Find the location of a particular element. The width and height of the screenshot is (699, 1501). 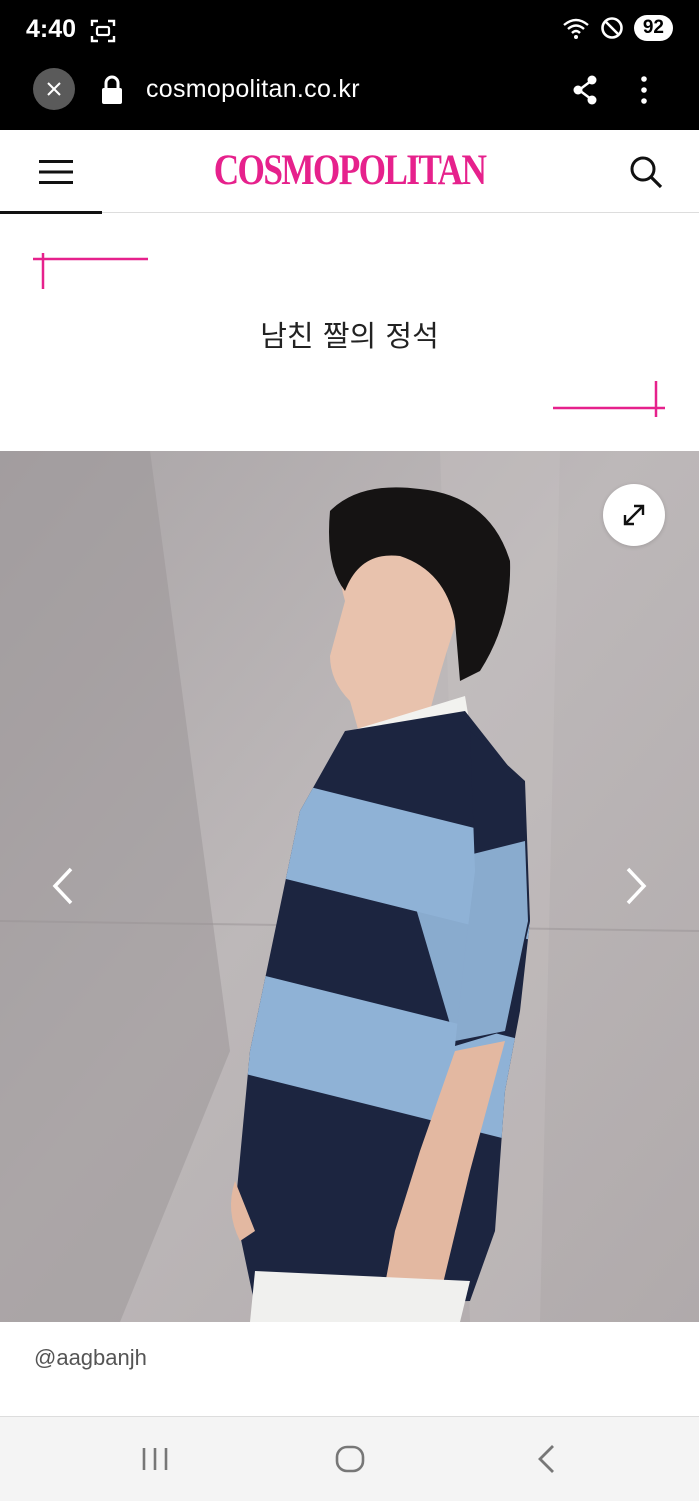

more-options-icon is located at coordinates (644, 90).